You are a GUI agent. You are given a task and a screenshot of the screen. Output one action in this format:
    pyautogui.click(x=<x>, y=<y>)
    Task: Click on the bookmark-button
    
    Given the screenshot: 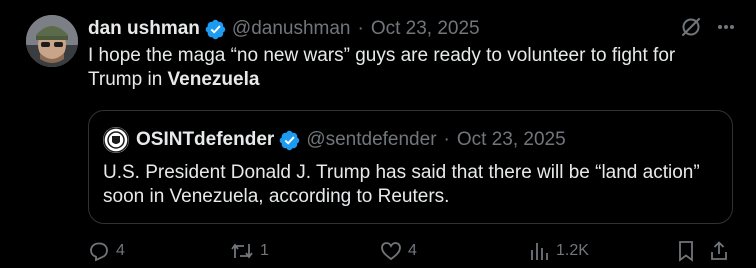 What is the action you would take?
    pyautogui.click(x=686, y=251)
    